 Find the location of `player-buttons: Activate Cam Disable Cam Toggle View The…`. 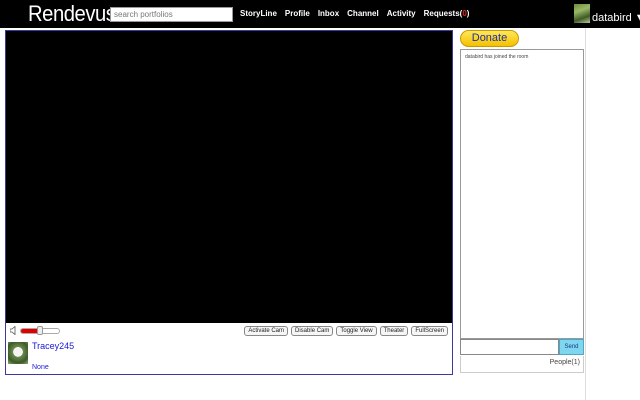

player-buttons: Activate Cam Disable Cam Toggle View The… is located at coordinates (346, 331).